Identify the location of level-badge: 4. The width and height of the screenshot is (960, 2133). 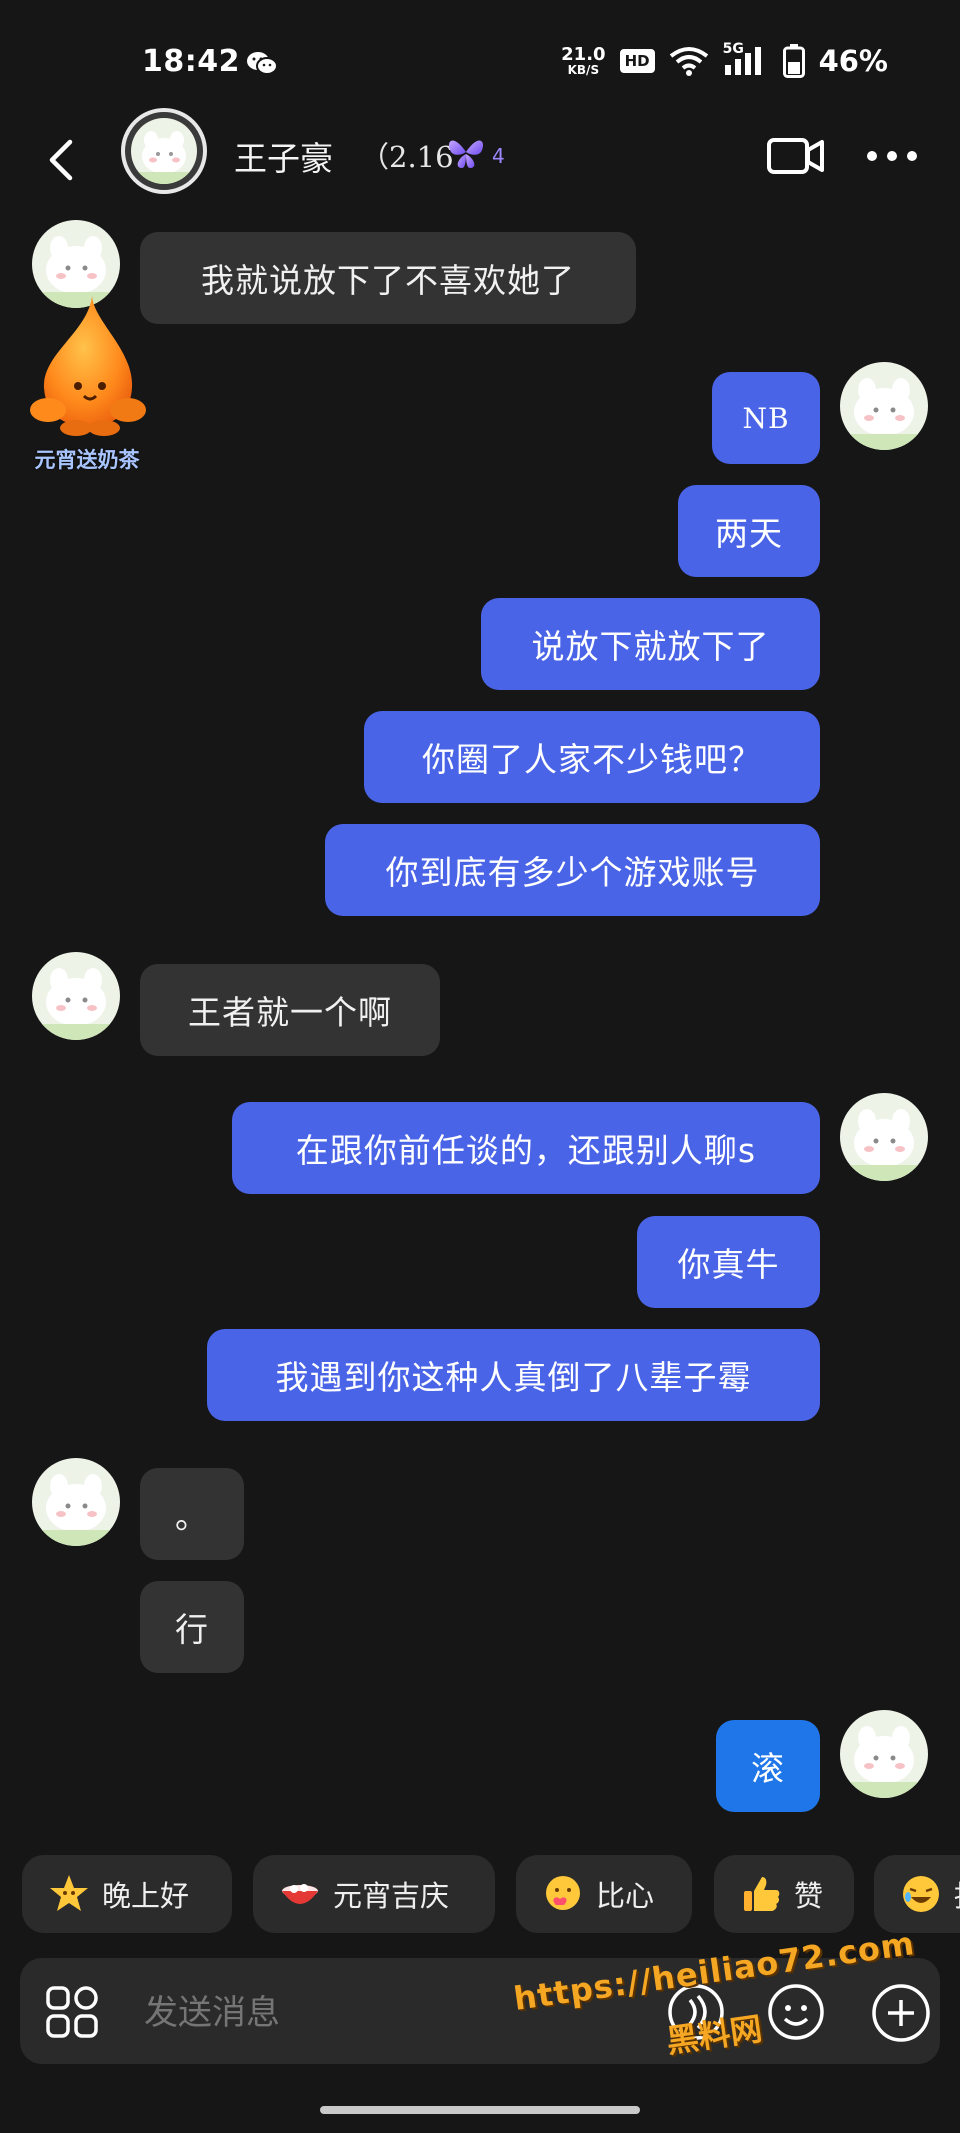
(498, 156).